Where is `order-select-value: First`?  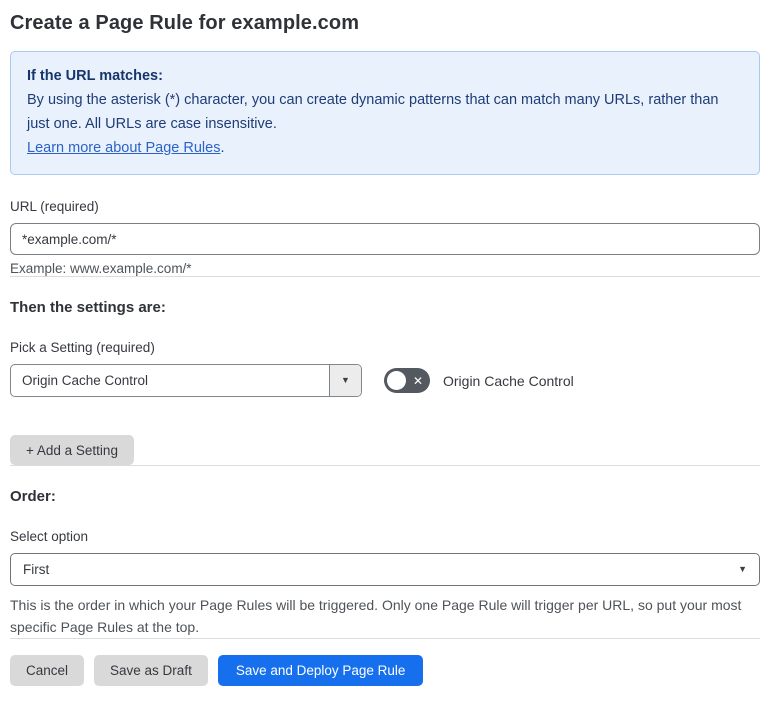
order-select-value: First is located at coordinates (36, 569).